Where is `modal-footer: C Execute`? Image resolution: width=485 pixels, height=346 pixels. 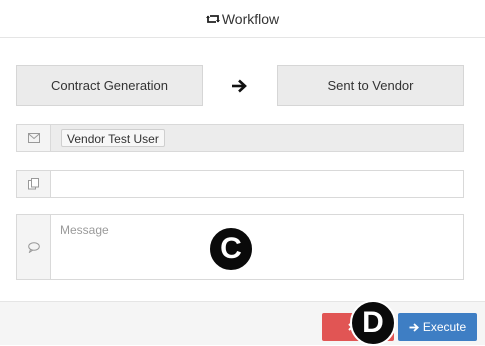
modal-footer: C Execute is located at coordinates (242, 323).